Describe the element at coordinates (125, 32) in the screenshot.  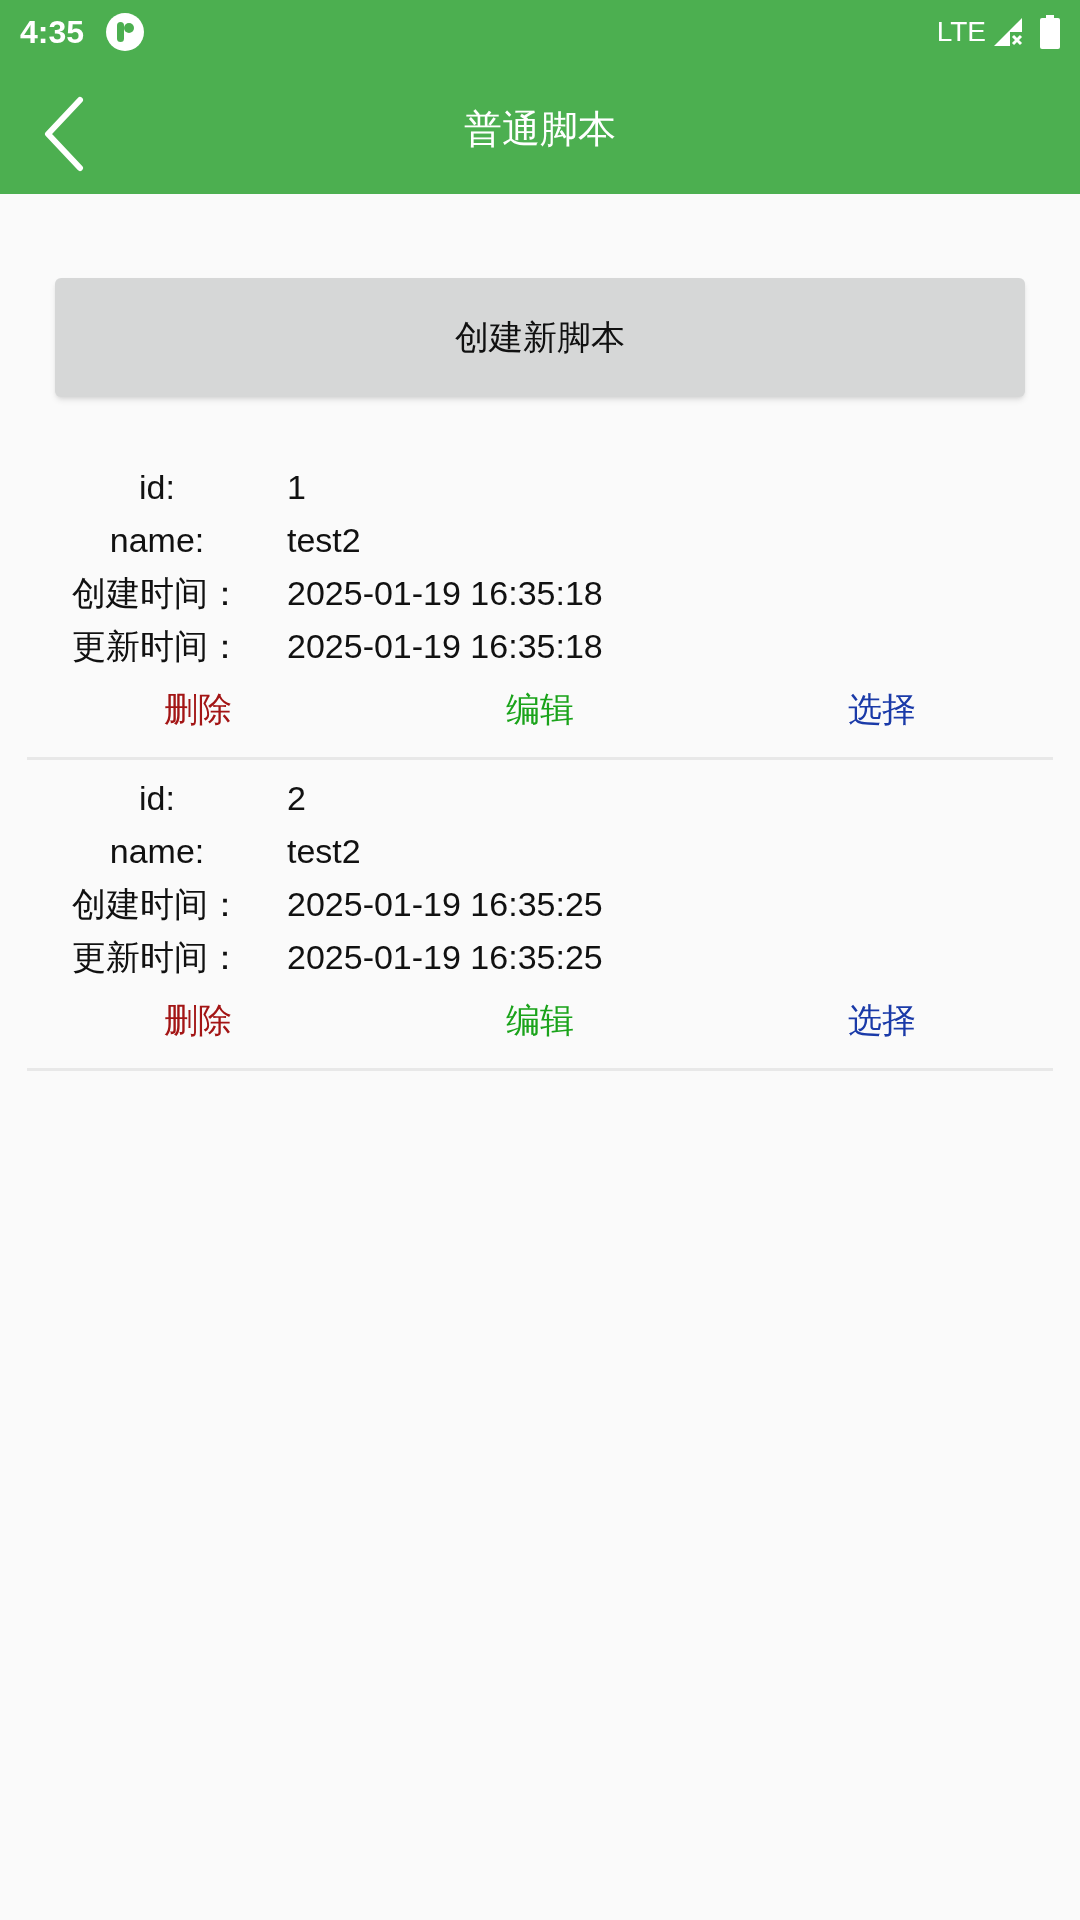
I see `app-logo-icon` at that location.